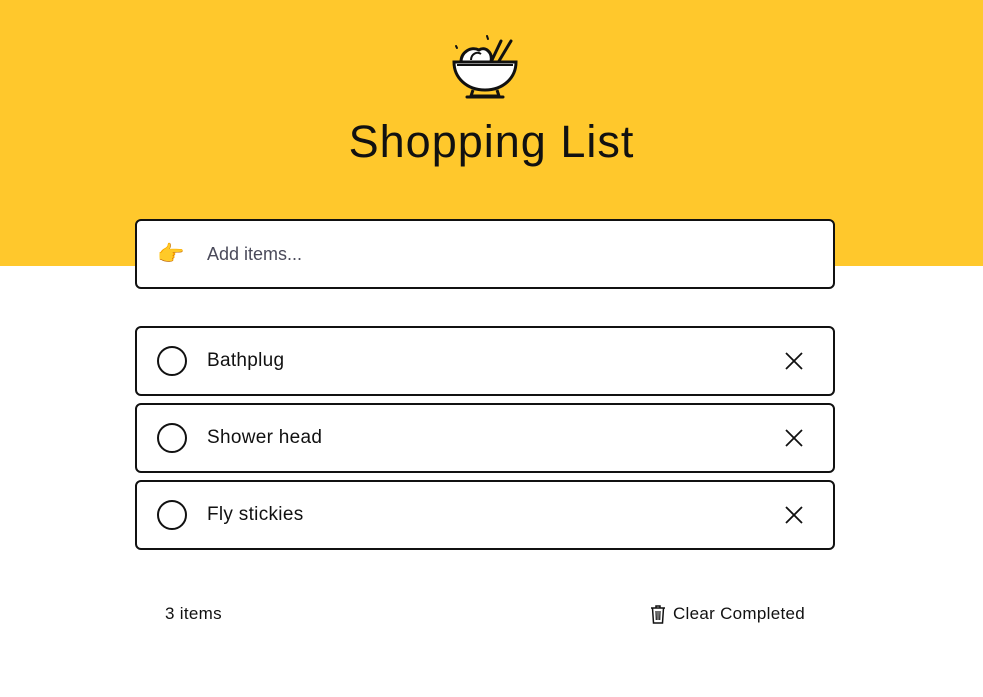 The width and height of the screenshot is (983, 697). Describe the element at coordinates (485, 438) in the screenshot. I see `list-item: Shower head` at that location.